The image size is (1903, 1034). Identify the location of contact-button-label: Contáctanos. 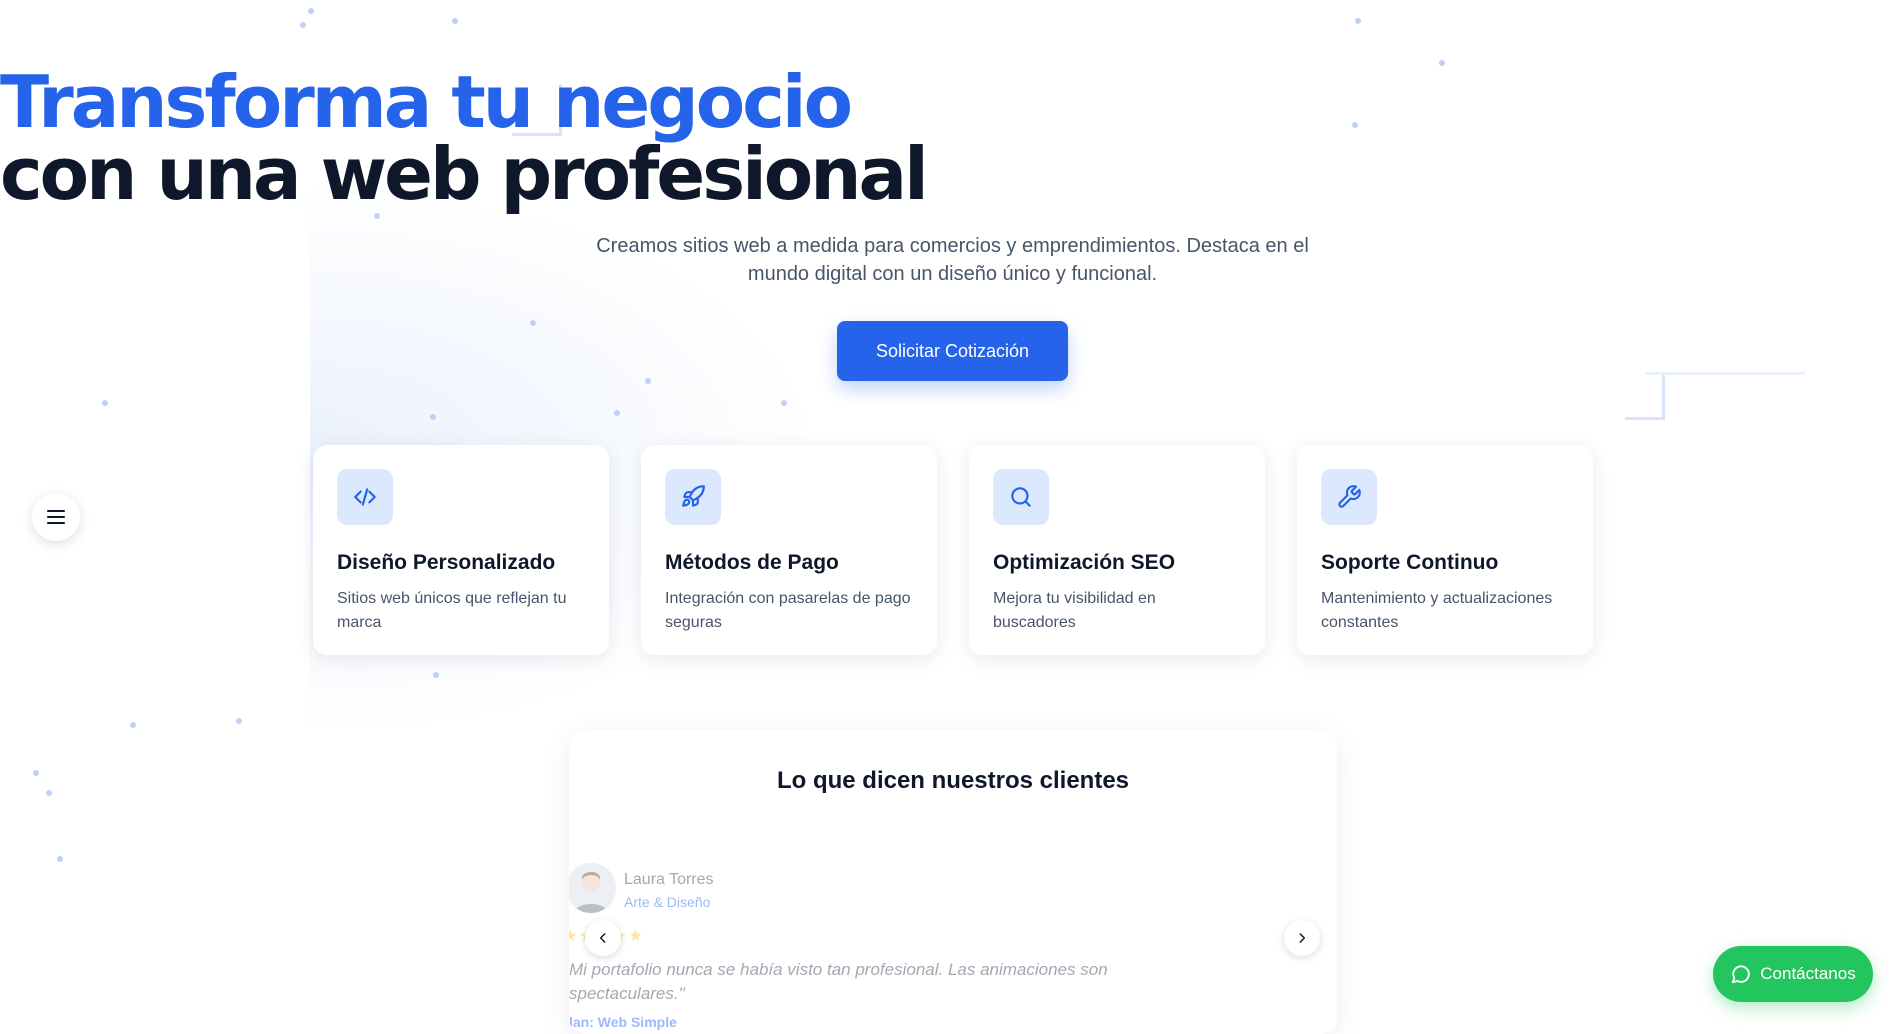
(1808, 973).